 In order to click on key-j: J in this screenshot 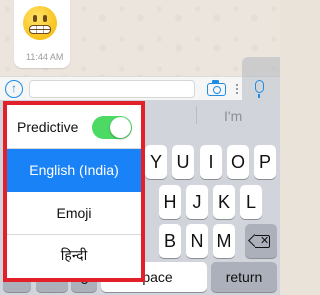, I will do `click(197, 202)`.